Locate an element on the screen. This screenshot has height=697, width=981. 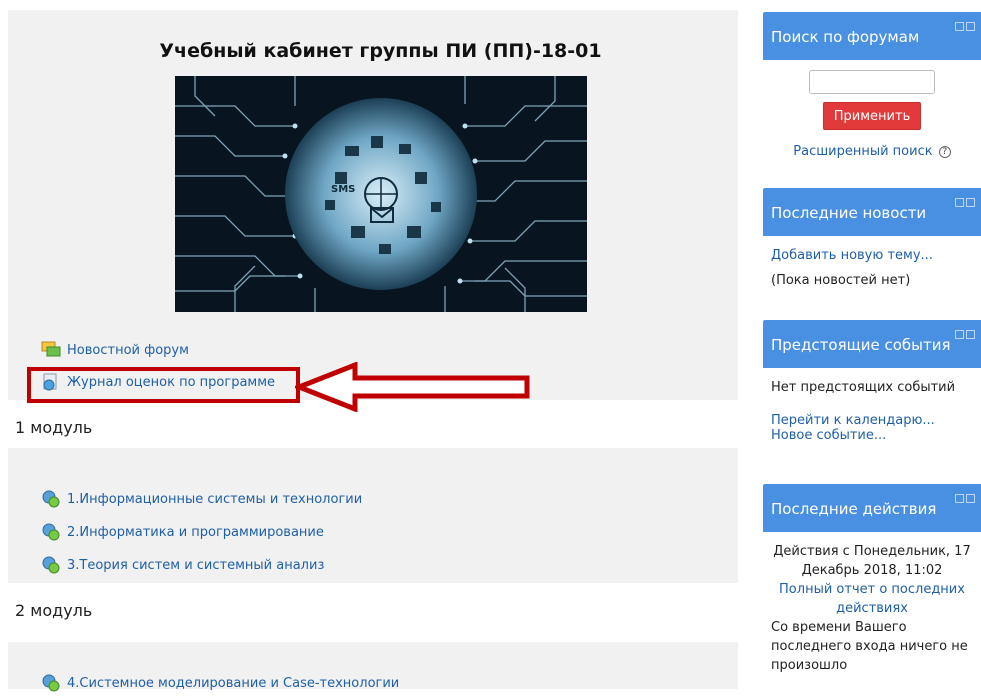
apply-button: Применить is located at coordinates (872, 116).